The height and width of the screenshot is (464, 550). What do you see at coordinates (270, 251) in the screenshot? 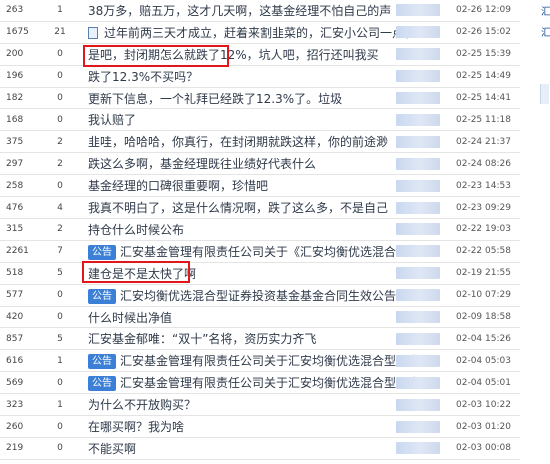
I see `post-title-text: 汇安基金管理有限责任公司关于《汇安均衡优选混合型证` at bounding box center [270, 251].